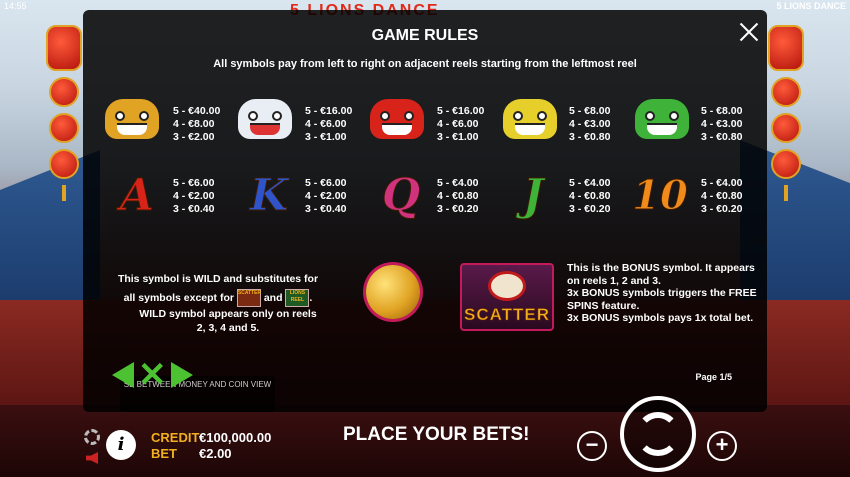  I want to click on bonus-line3: 3x BONUS symbols pays 1x total bet., so click(660, 318).